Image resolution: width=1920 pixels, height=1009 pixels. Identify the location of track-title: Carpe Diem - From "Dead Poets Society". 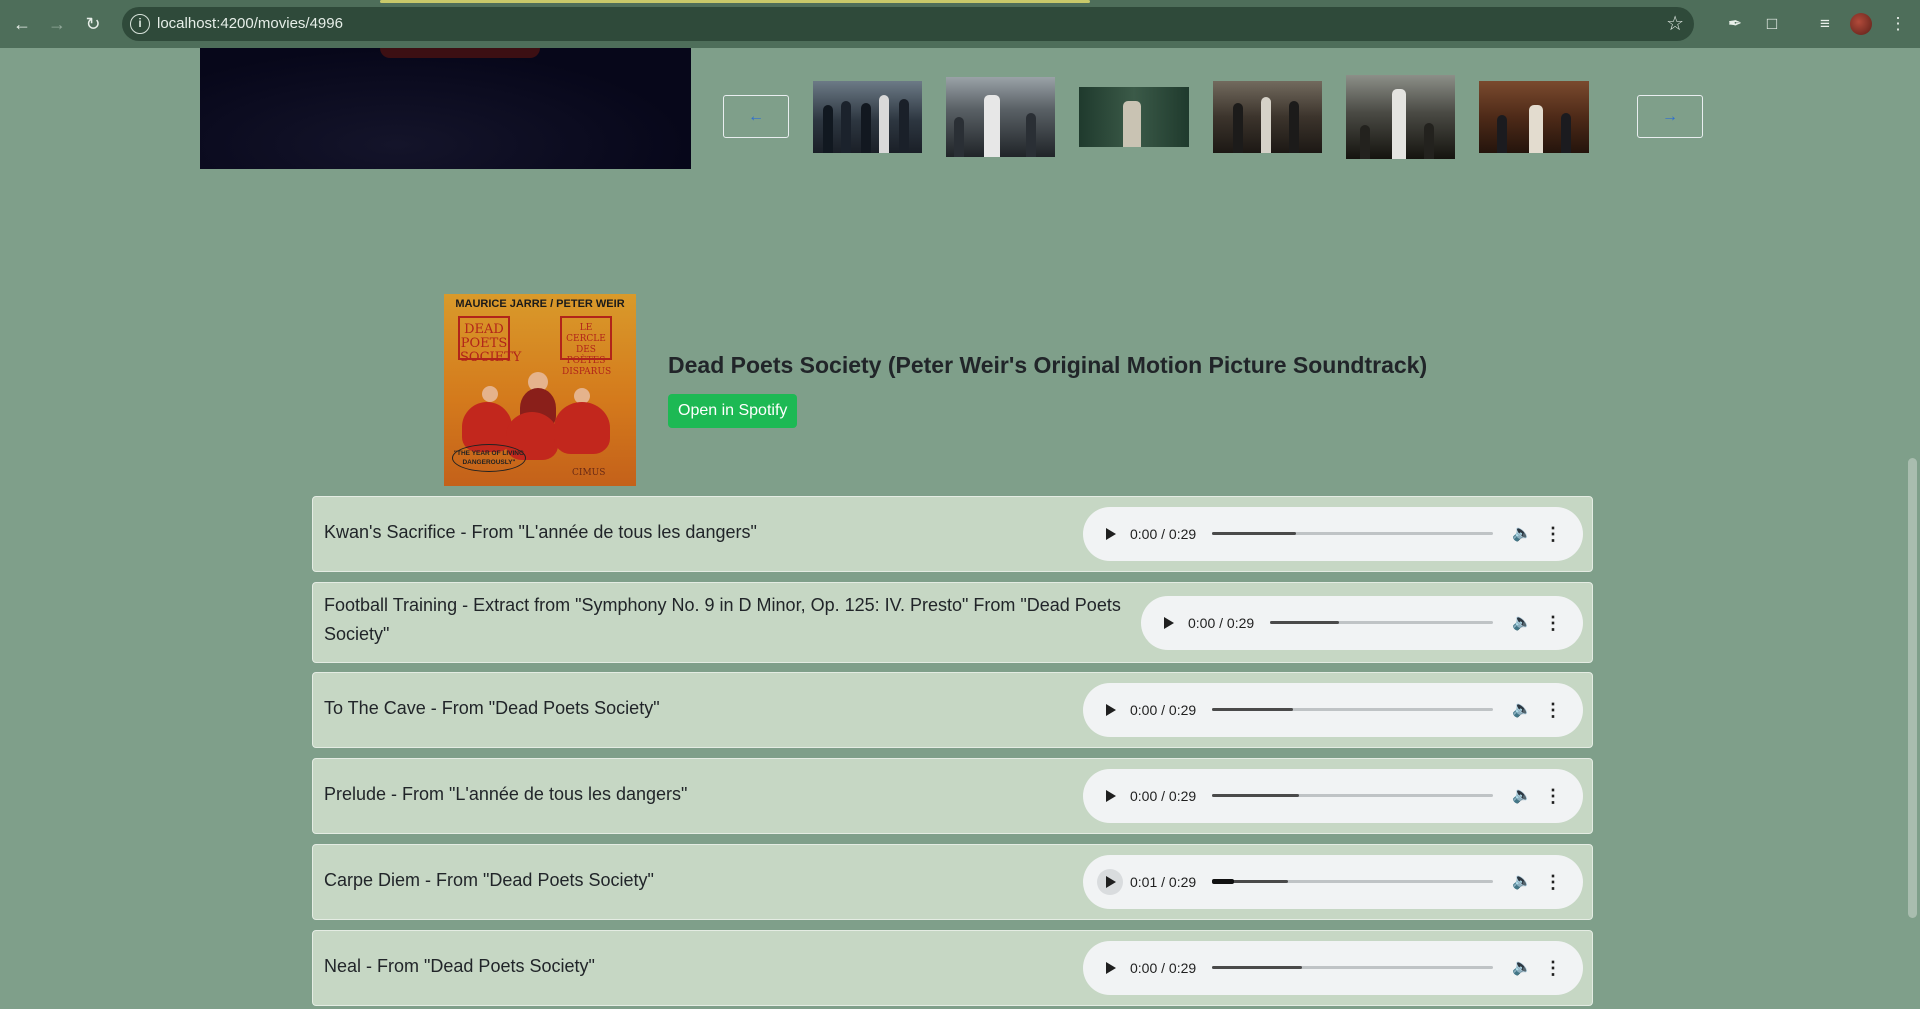
(489, 880).